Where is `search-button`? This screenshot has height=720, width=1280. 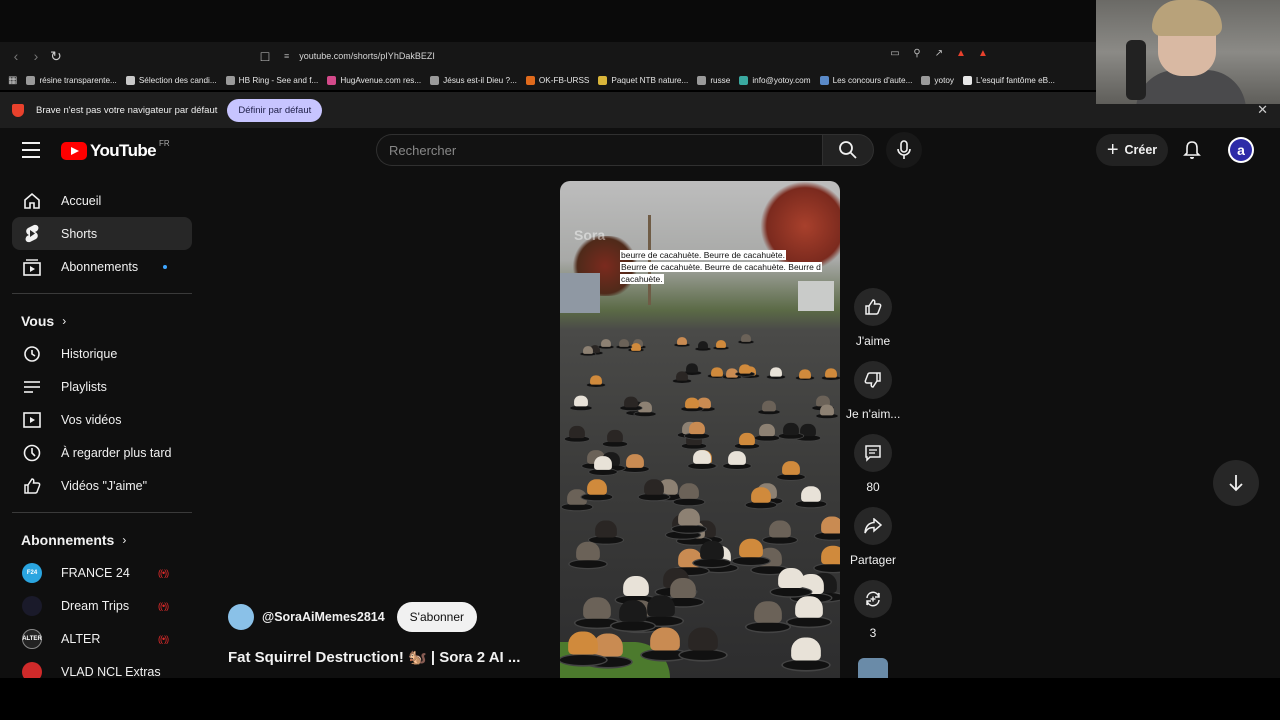 search-button is located at coordinates (848, 150).